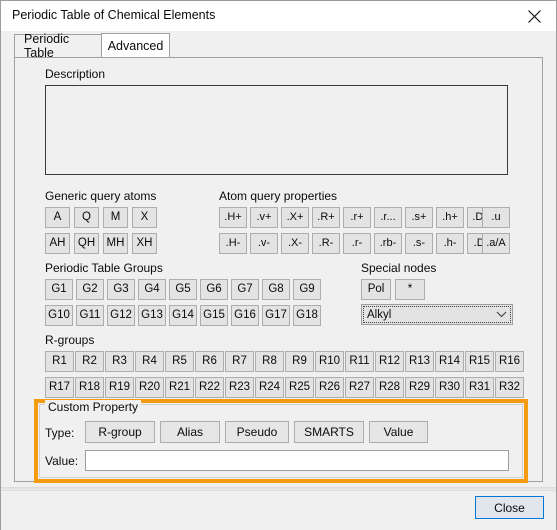  I want to click on r-group-button-r17: R17, so click(59, 387).